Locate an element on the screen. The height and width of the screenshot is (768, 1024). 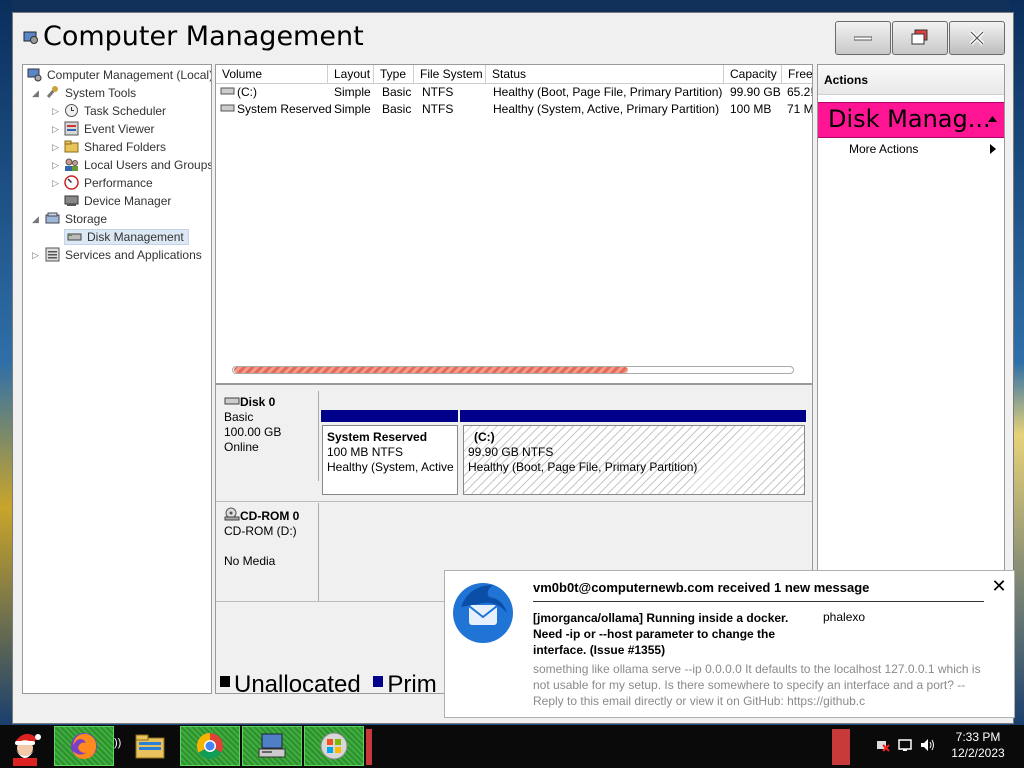
taskbar-firefox is located at coordinates (84, 746).